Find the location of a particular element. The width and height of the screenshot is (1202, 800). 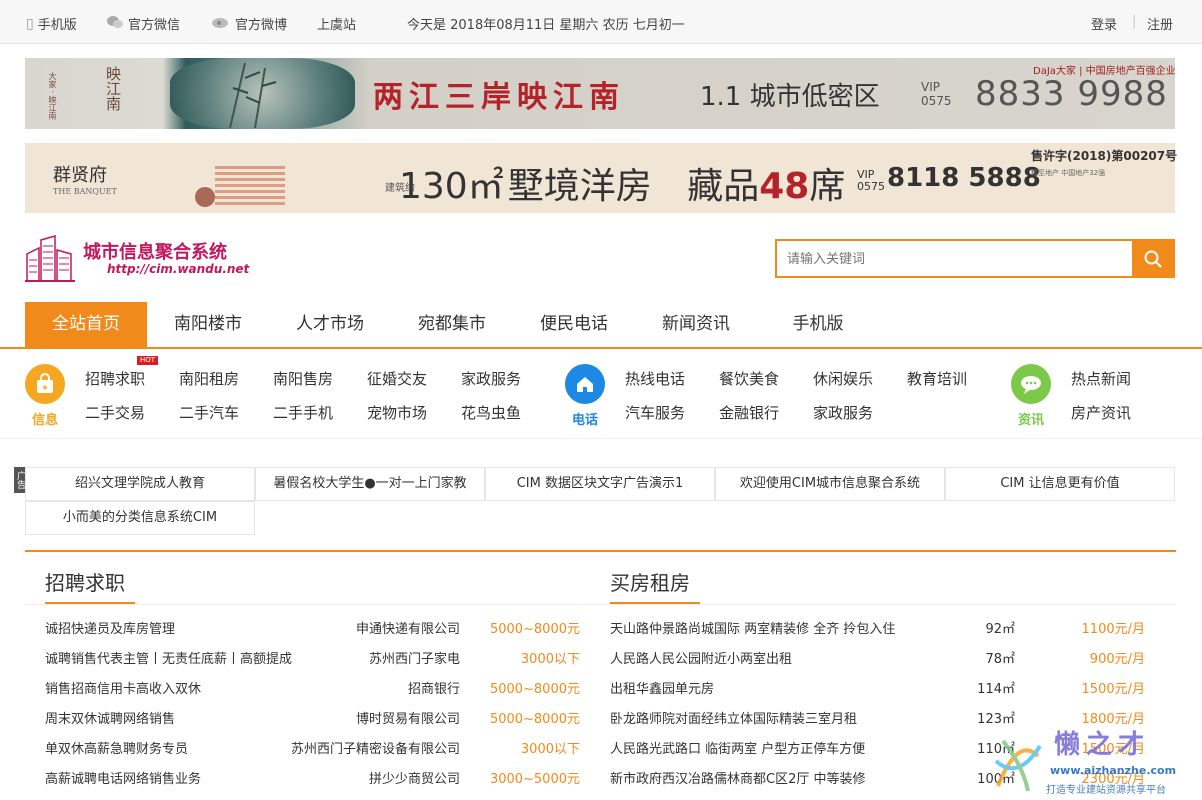

cat-finance: 金融银行 is located at coordinates (749, 412).